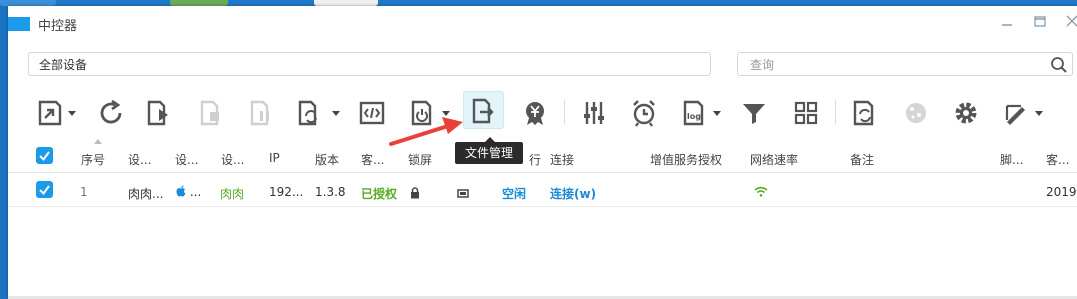 The image size is (1077, 299). I want to click on client-status: 已授权, so click(379, 194).